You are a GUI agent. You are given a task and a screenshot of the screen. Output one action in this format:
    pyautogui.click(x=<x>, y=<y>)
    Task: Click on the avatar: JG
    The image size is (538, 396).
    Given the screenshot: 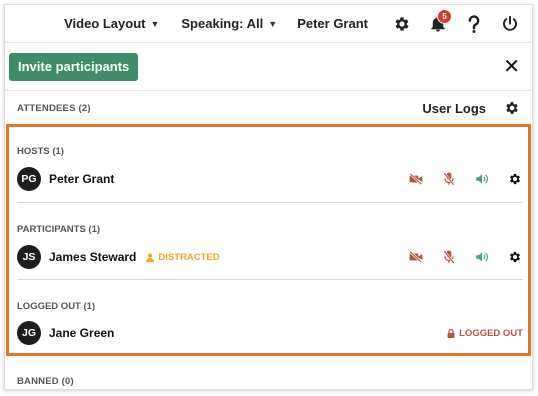 What is the action you would take?
    pyautogui.click(x=29, y=333)
    